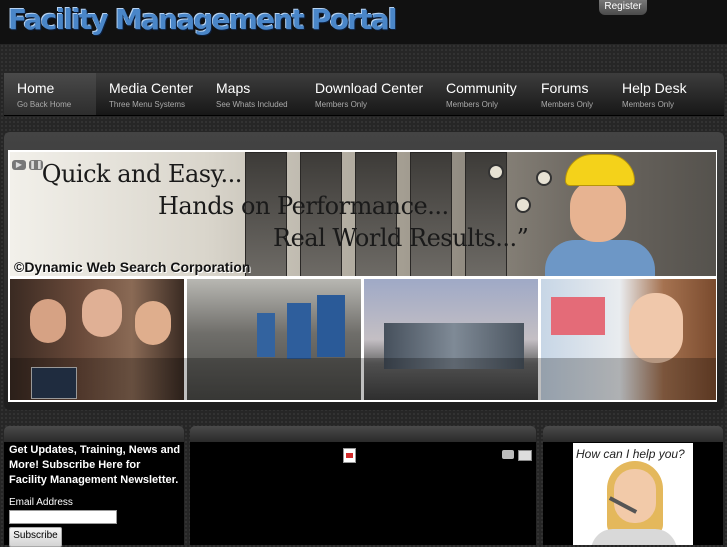 The height and width of the screenshot is (547, 727). I want to click on nav-item-media-center: Media Center Three Menu Systems, so click(149, 94).